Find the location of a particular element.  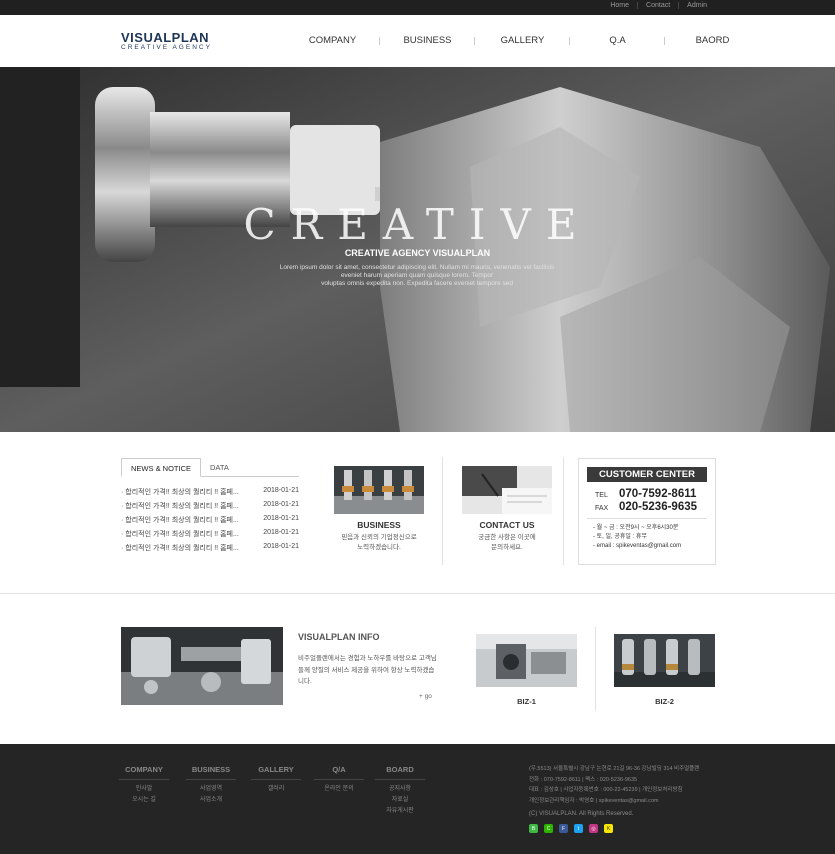

fax-number: 020-5236-9635 is located at coordinates (658, 507).